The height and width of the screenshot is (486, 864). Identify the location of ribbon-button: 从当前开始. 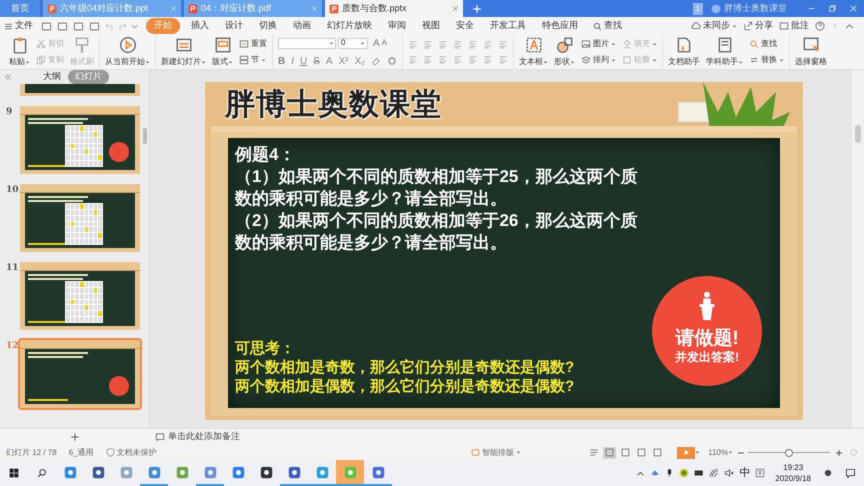
(127, 52).